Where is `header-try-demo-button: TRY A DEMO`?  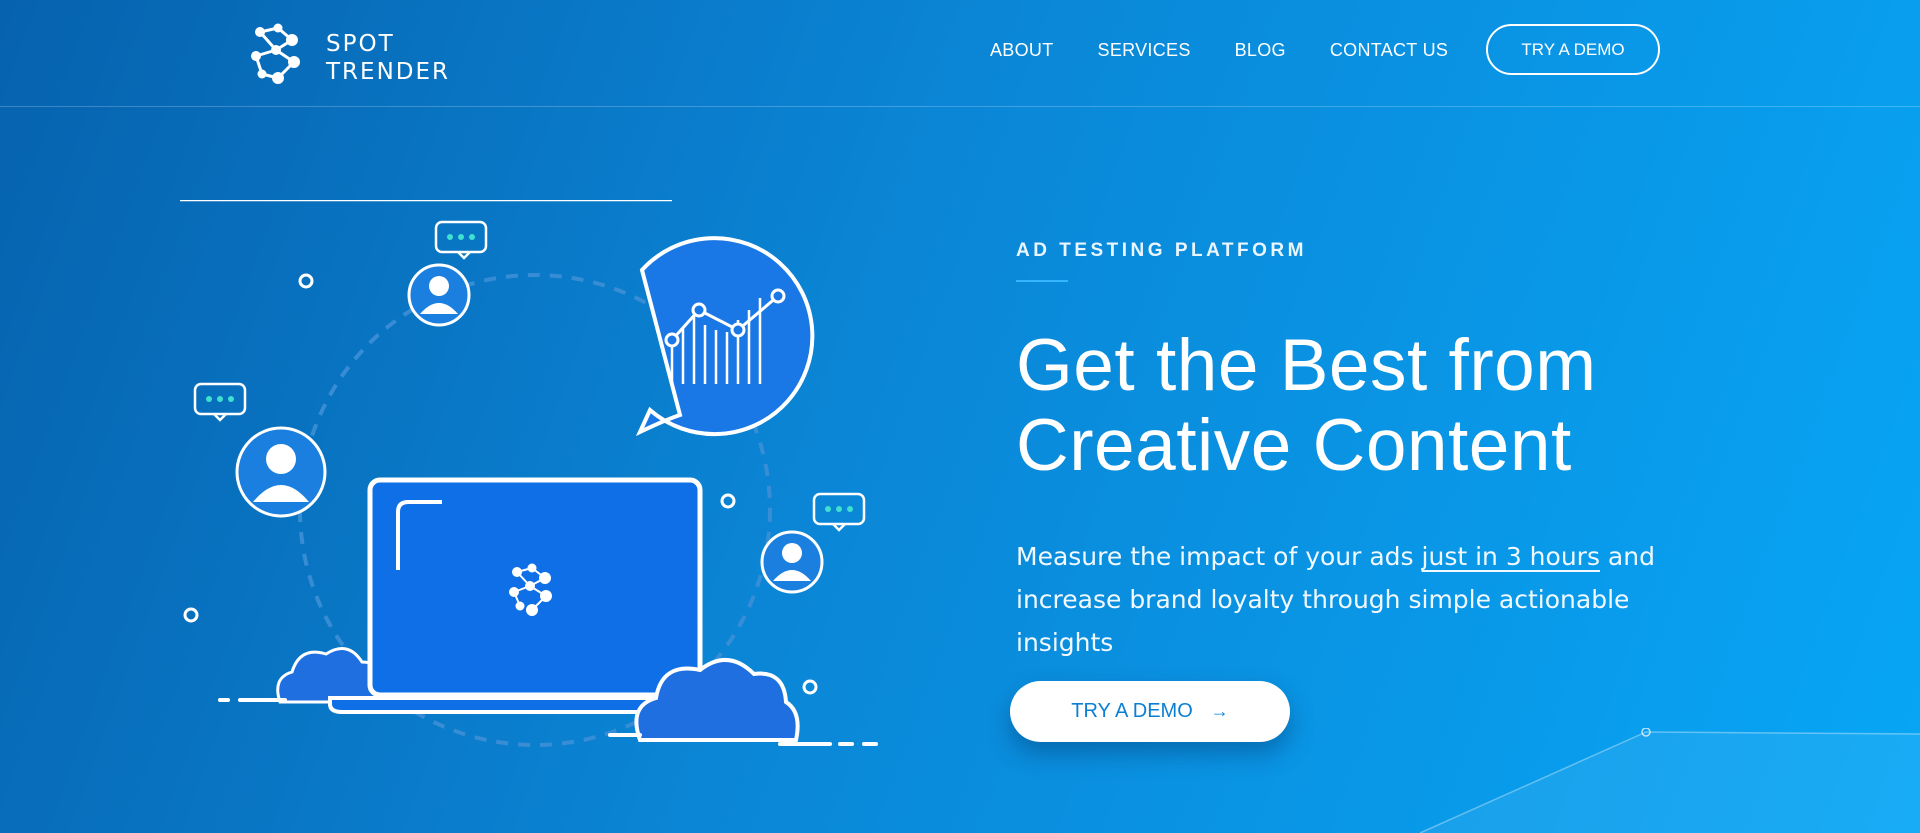
header-try-demo-button: TRY A DEMO is located at coordinates (1573, 49).